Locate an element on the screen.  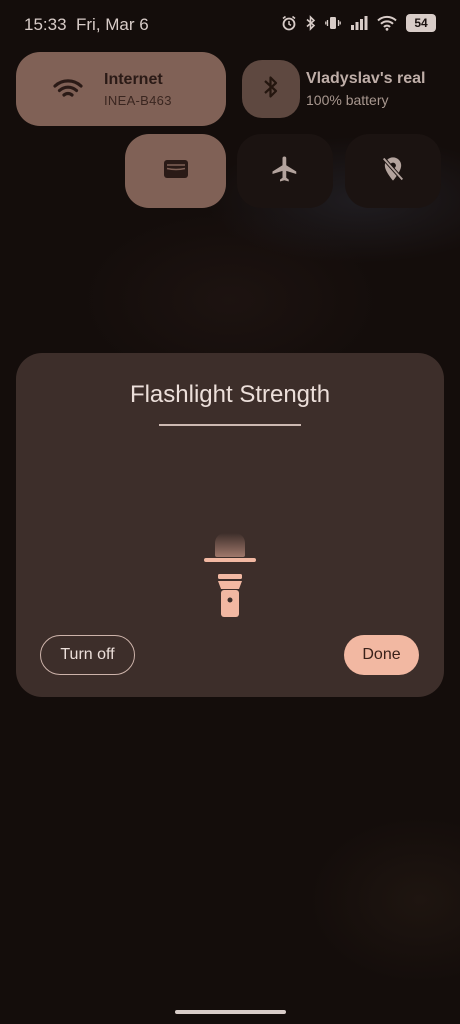
bluetooth-tile is located at coordinates (271, 89).